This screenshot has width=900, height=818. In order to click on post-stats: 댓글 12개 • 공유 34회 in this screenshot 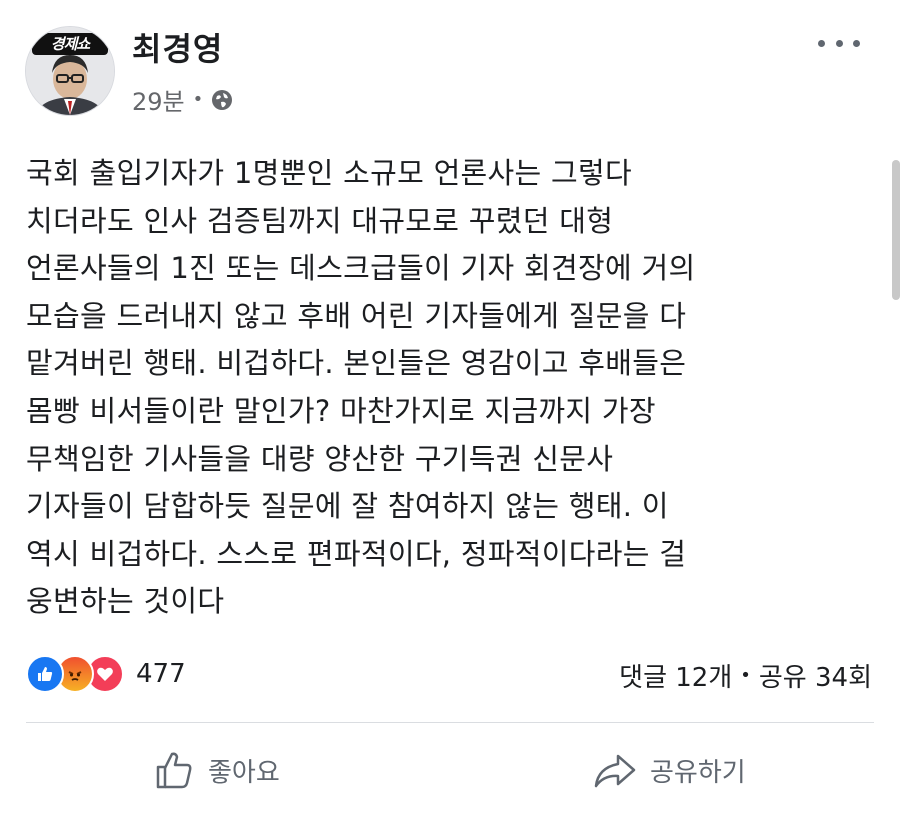, I will do `click(745, 675)`.